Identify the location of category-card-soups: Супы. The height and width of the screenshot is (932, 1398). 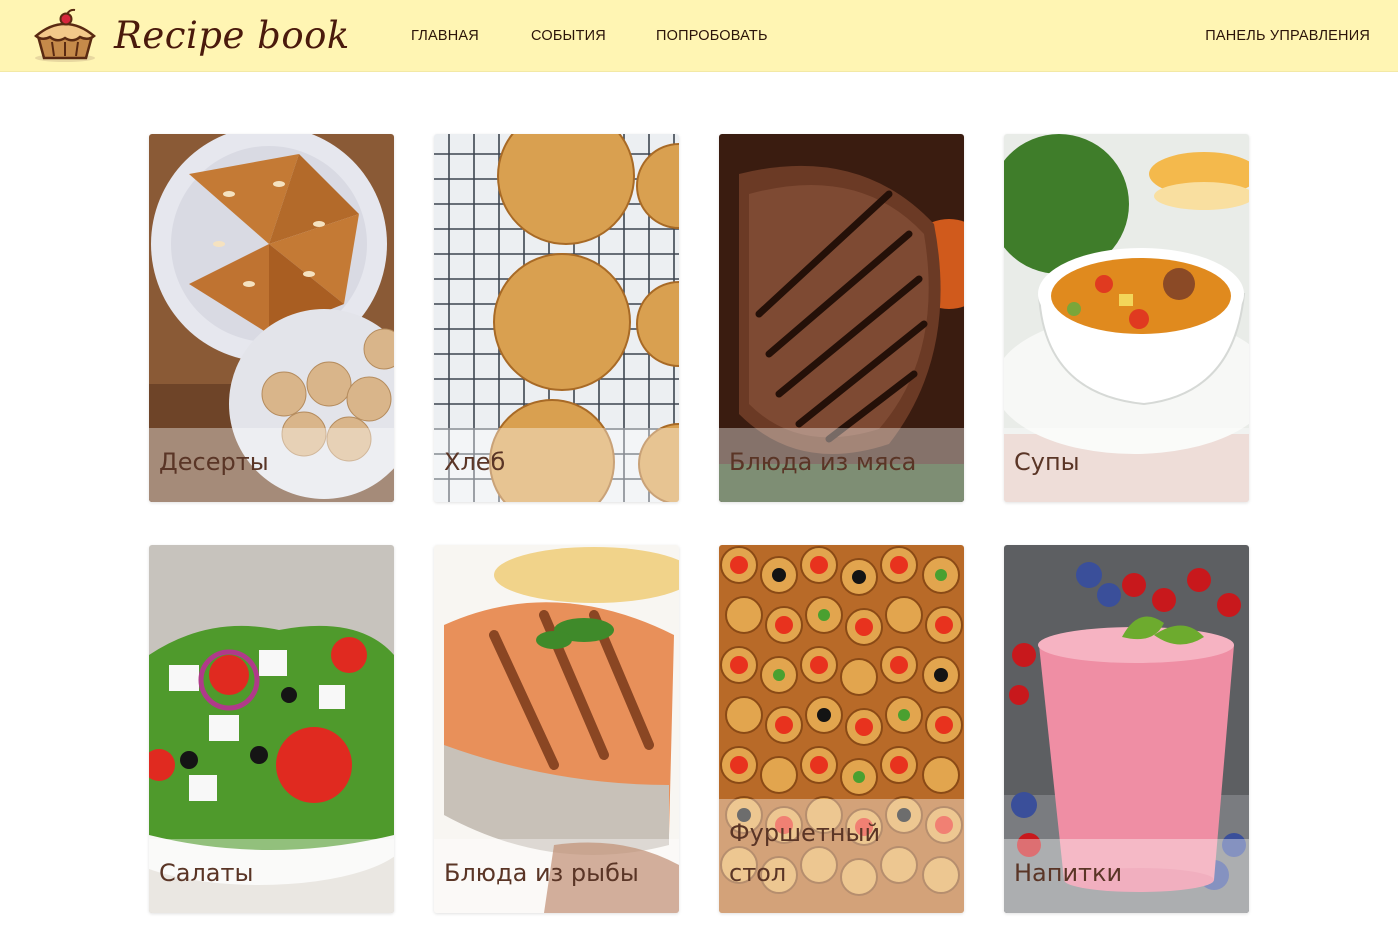
(1126, 318).